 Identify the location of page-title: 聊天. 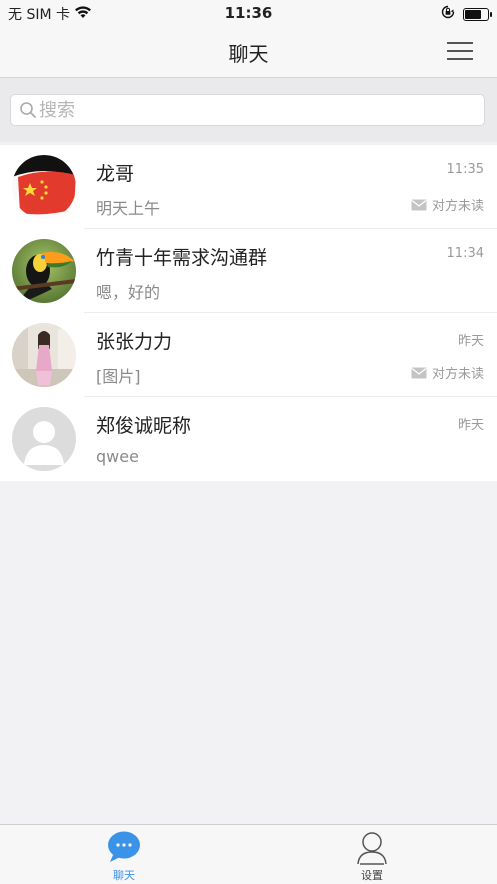
(248, 54).